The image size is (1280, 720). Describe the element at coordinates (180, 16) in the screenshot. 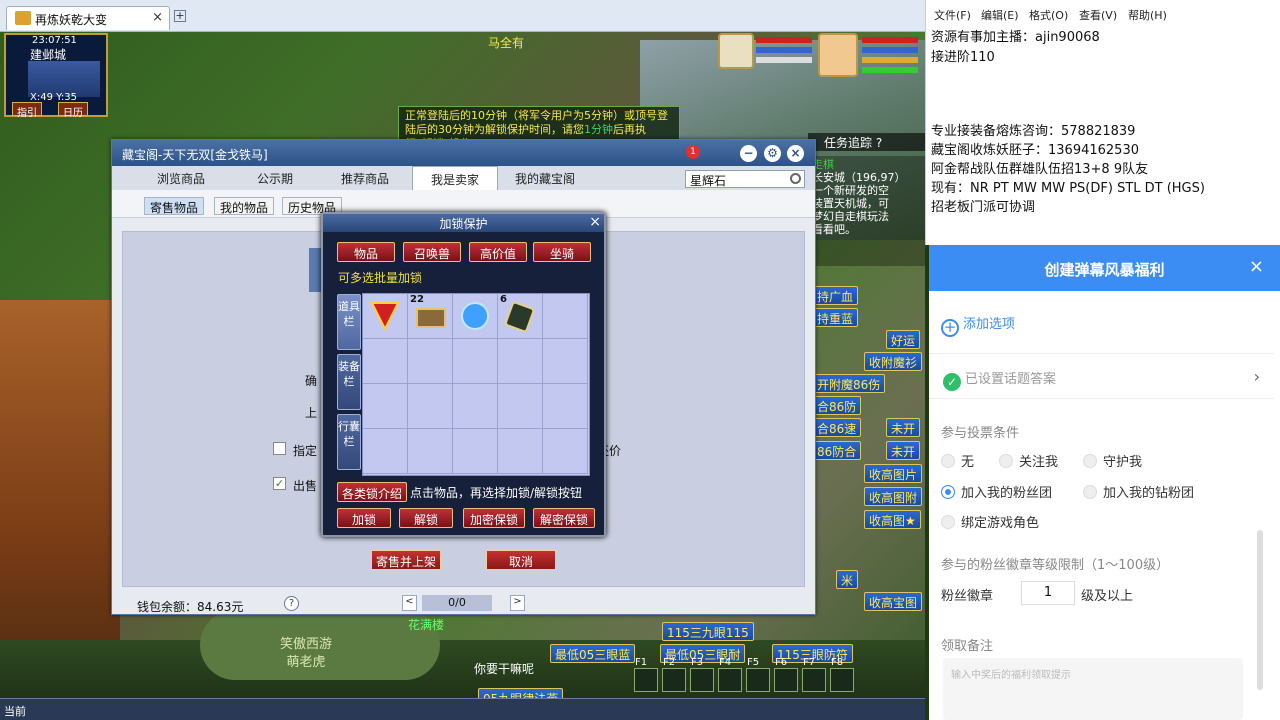

I see `new-tab-button: +` at that location.